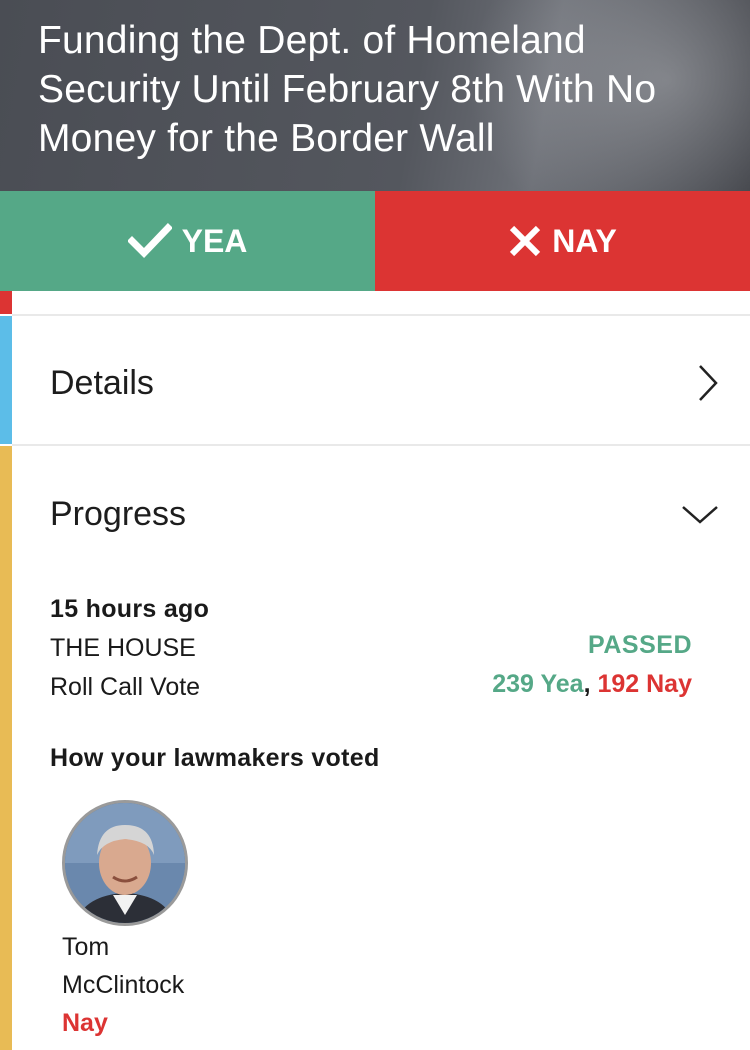 This screenshot has width=750, height=1050. Describe the element at coordinates (584, 240) in the screenshot. I see `nay-button-label: NAY` at that location.